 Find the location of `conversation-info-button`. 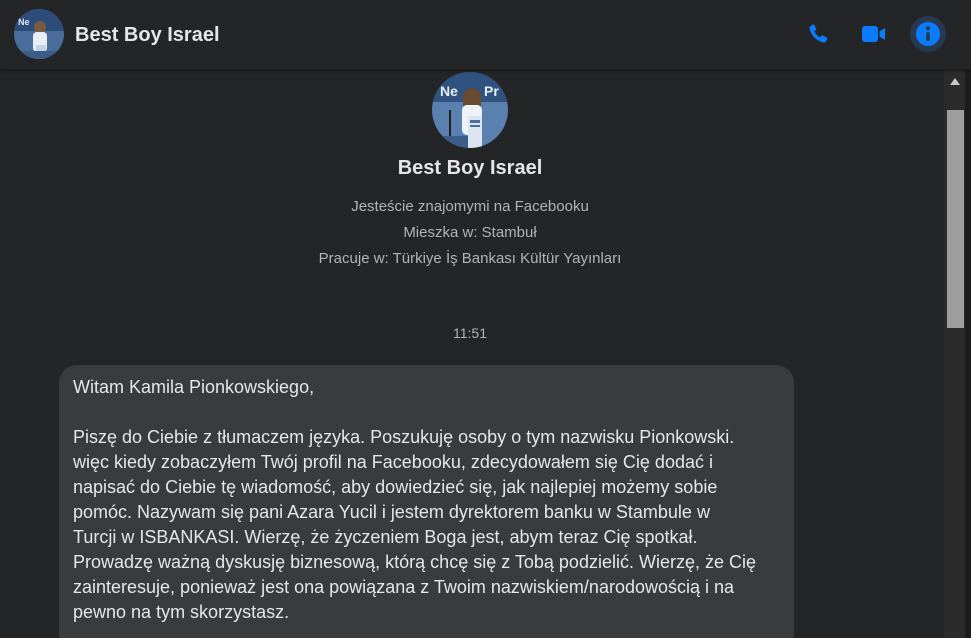

conversation-info-button is located at coordinates (928, 34).